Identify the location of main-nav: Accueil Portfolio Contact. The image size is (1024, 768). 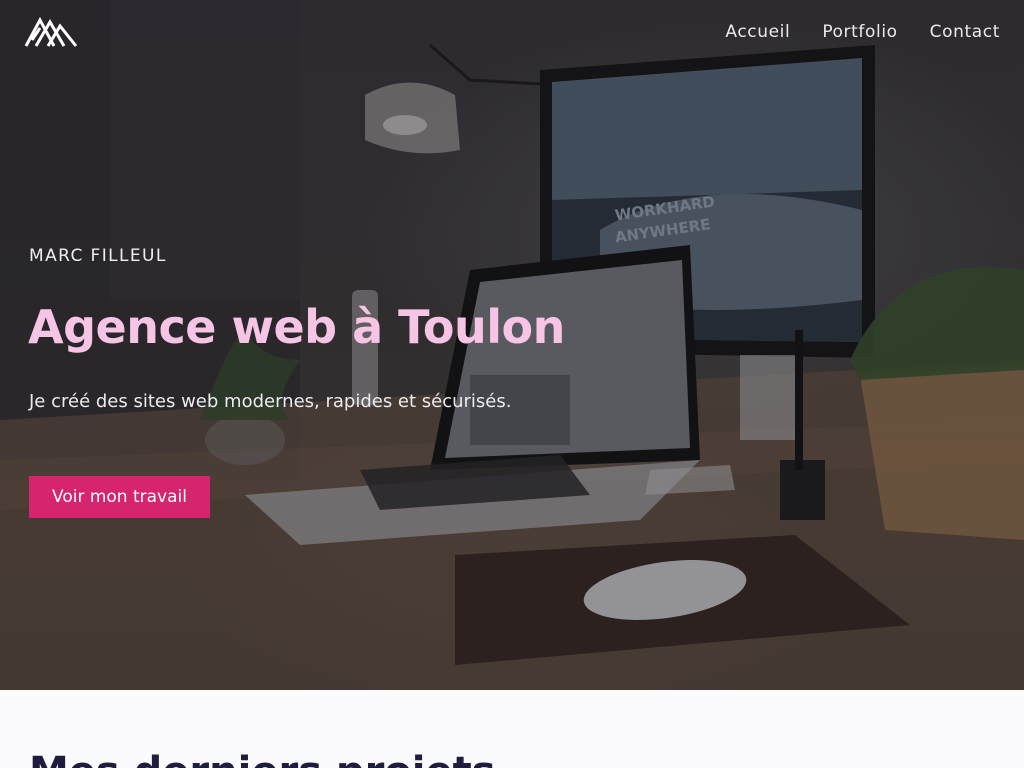
(862, 32).